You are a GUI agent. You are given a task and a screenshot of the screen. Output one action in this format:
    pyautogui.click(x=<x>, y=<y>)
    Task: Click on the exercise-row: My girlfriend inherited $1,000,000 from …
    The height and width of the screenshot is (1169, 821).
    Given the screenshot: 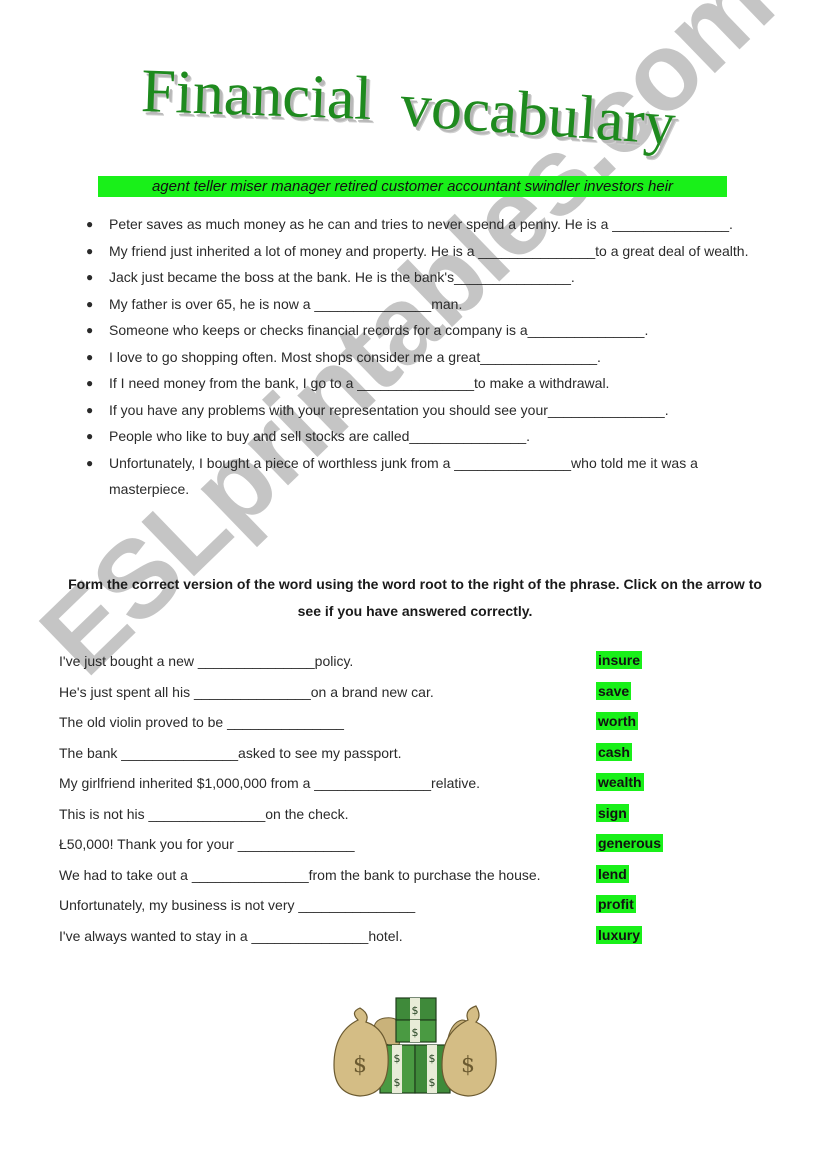 What is the action you would take?
    pyautogui.click(x=369, y=785)
    